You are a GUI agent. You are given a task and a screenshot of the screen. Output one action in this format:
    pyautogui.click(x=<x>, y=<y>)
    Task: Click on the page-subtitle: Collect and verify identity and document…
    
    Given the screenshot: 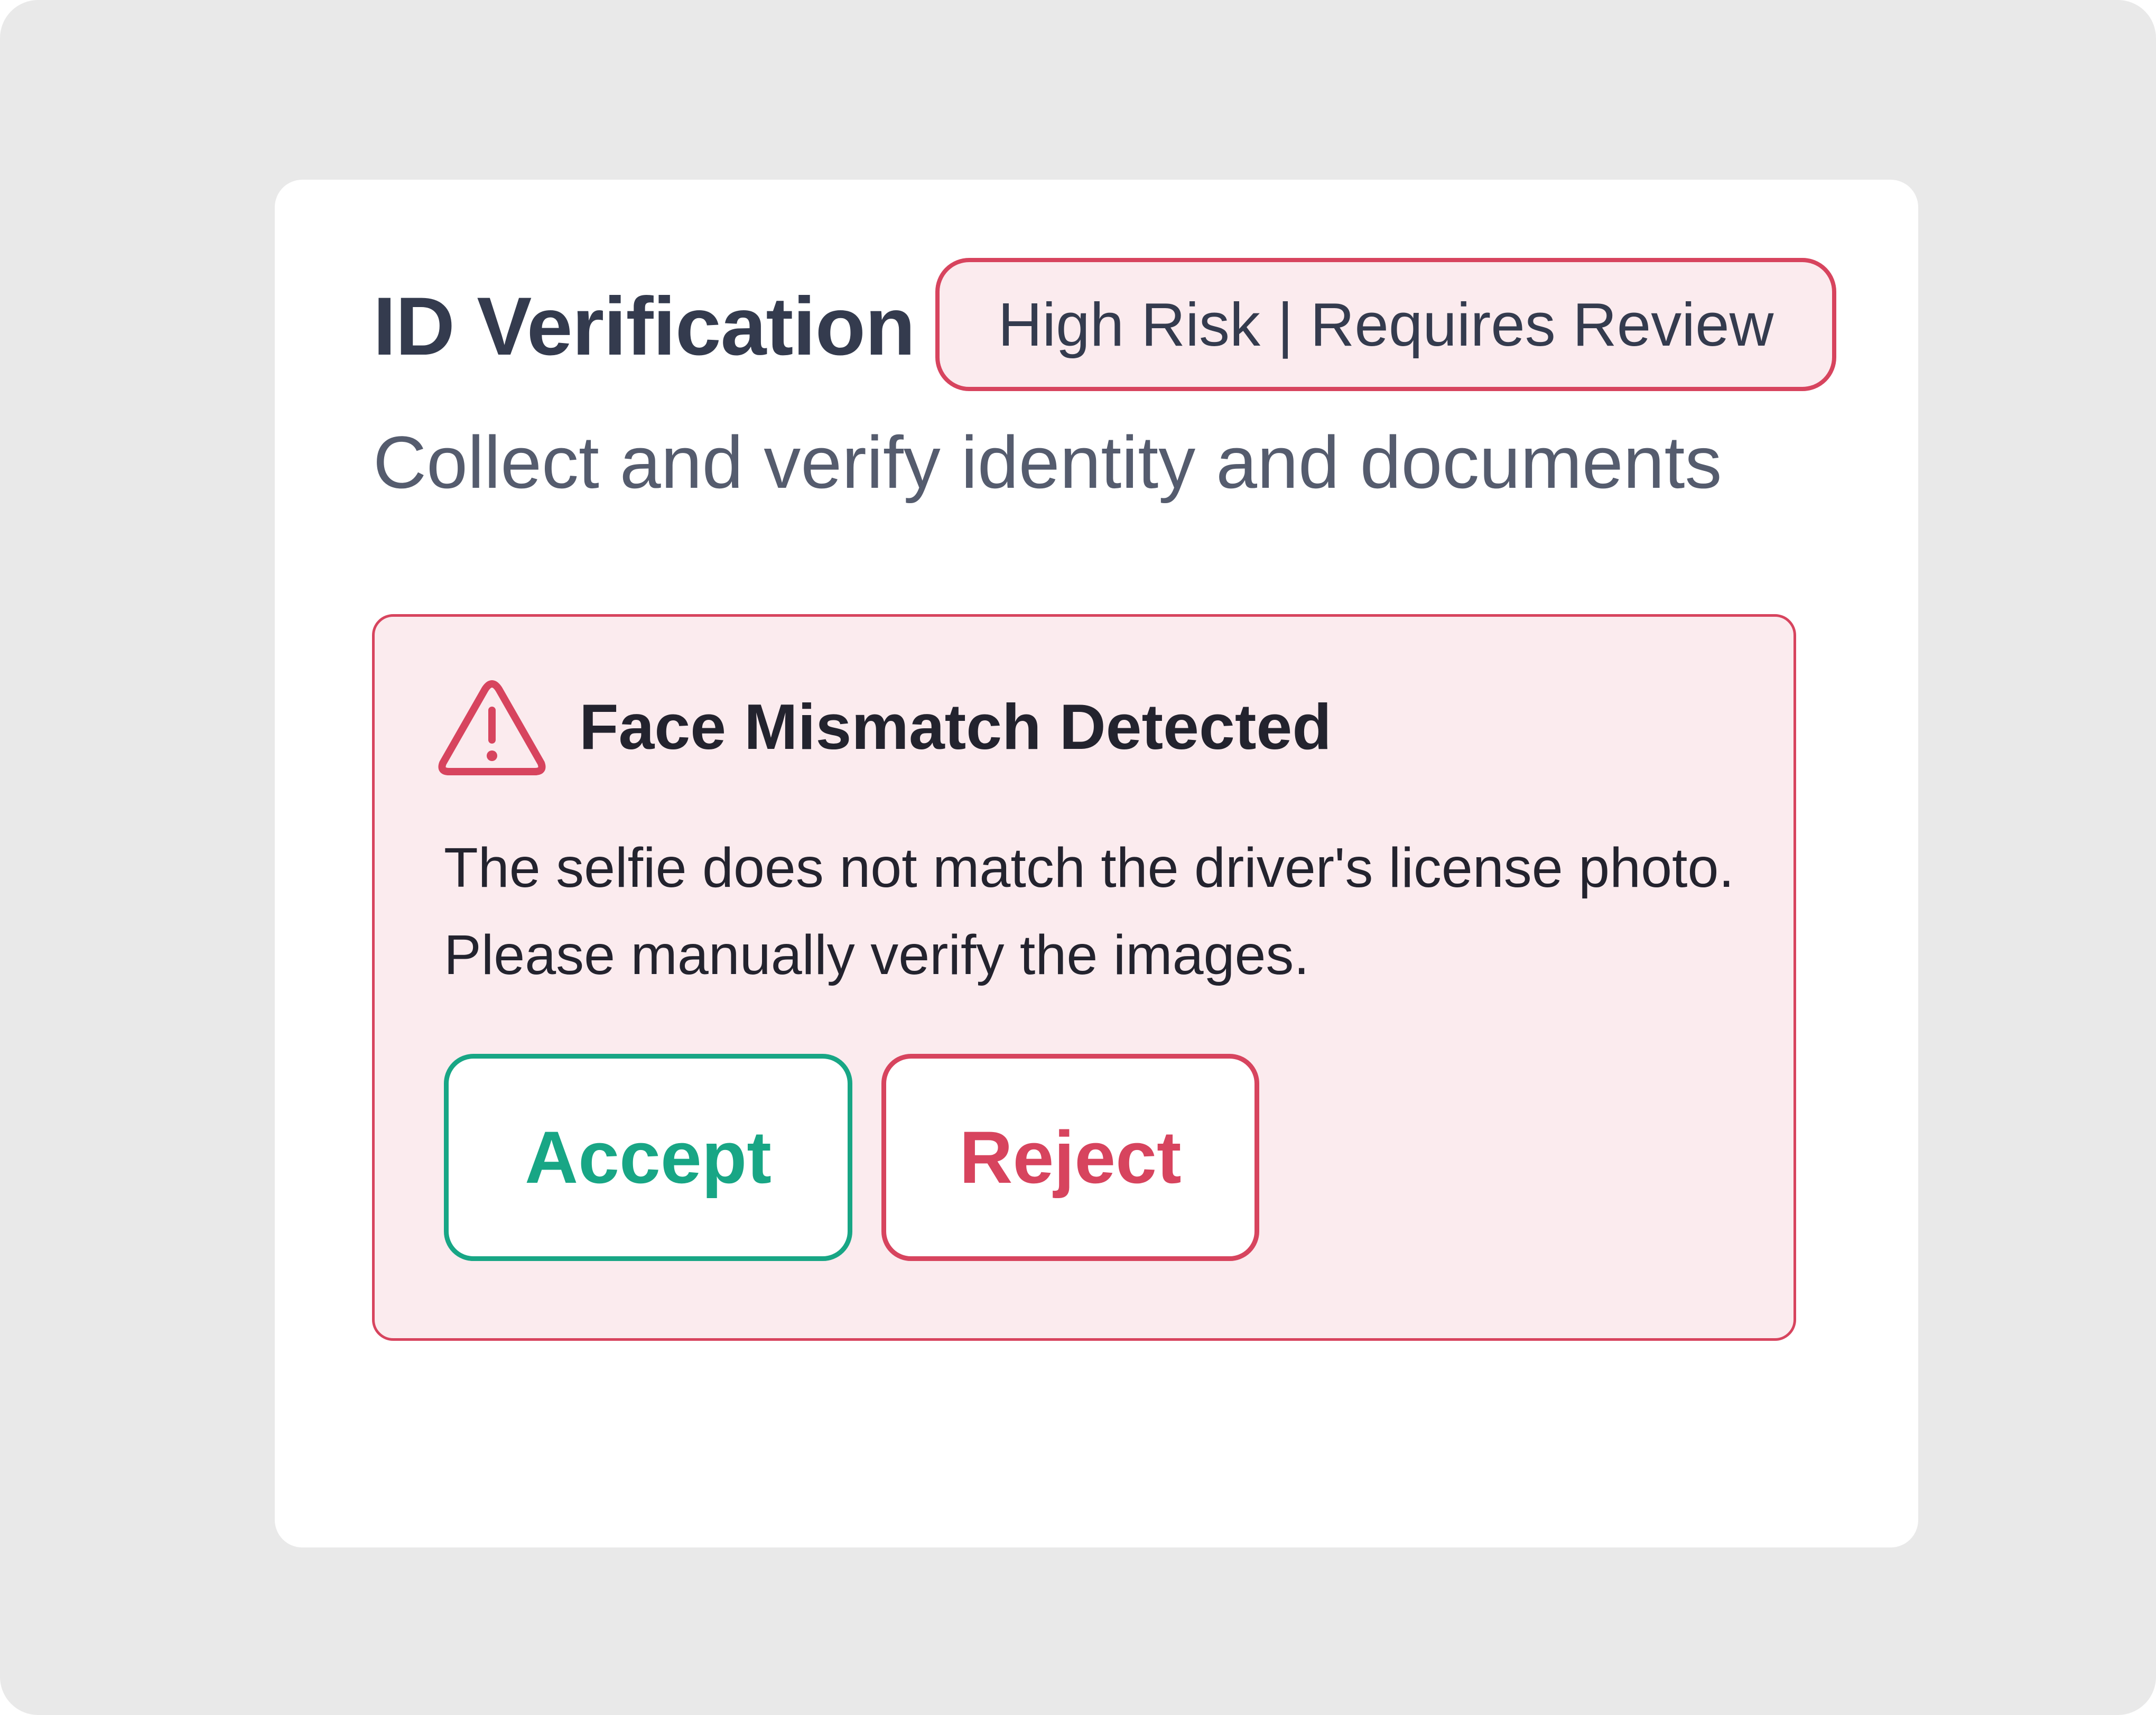 What is the action you would take?
    pyautogui.click(x=1047, y=462)
    